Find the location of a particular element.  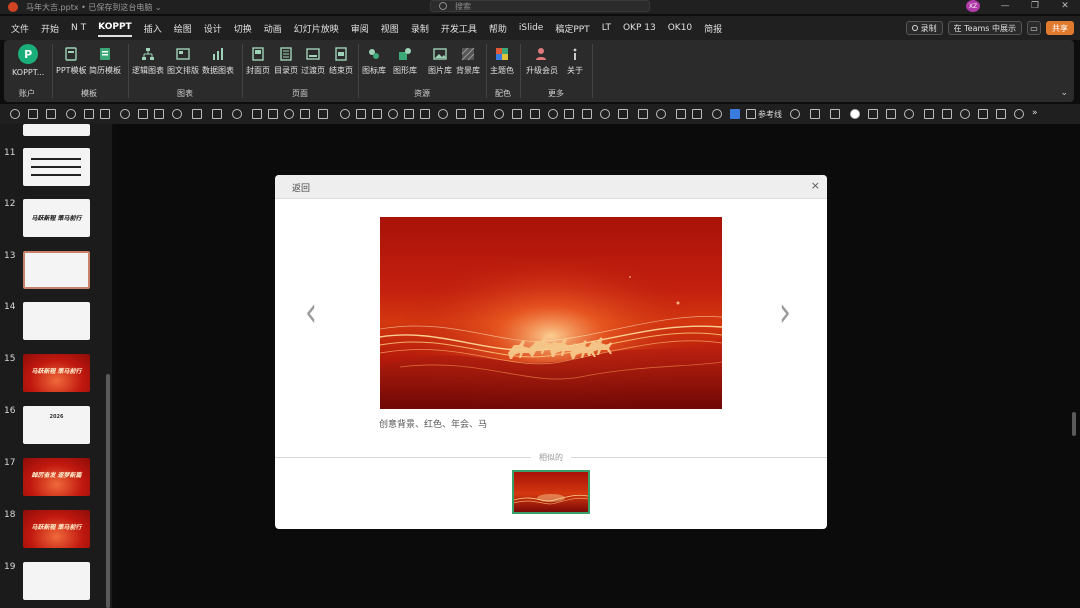

slide-item: 16 2026 is located at coordinates (56, 427).